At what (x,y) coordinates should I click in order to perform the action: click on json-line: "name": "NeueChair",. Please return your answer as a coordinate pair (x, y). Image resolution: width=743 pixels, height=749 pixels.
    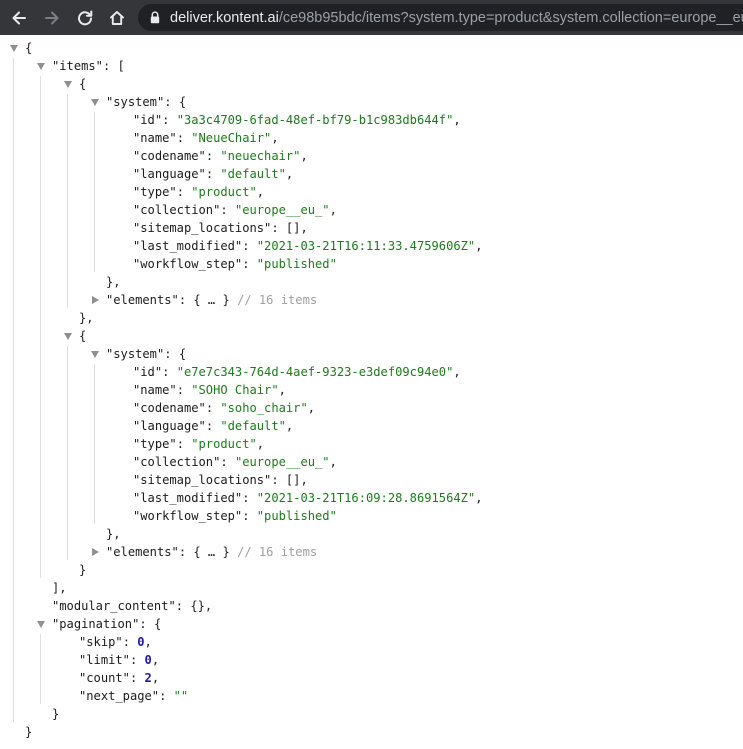
    Looking at the image, I should click on (206, 138).